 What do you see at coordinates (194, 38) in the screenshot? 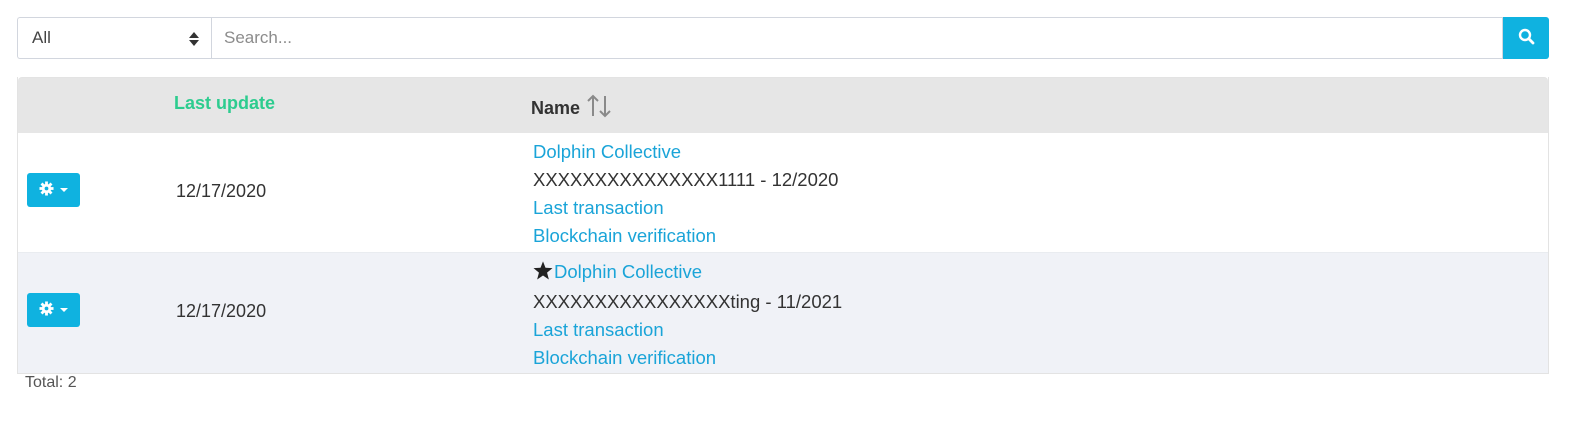
I see `select-arrows-icon` at bounding box center [194, 38].